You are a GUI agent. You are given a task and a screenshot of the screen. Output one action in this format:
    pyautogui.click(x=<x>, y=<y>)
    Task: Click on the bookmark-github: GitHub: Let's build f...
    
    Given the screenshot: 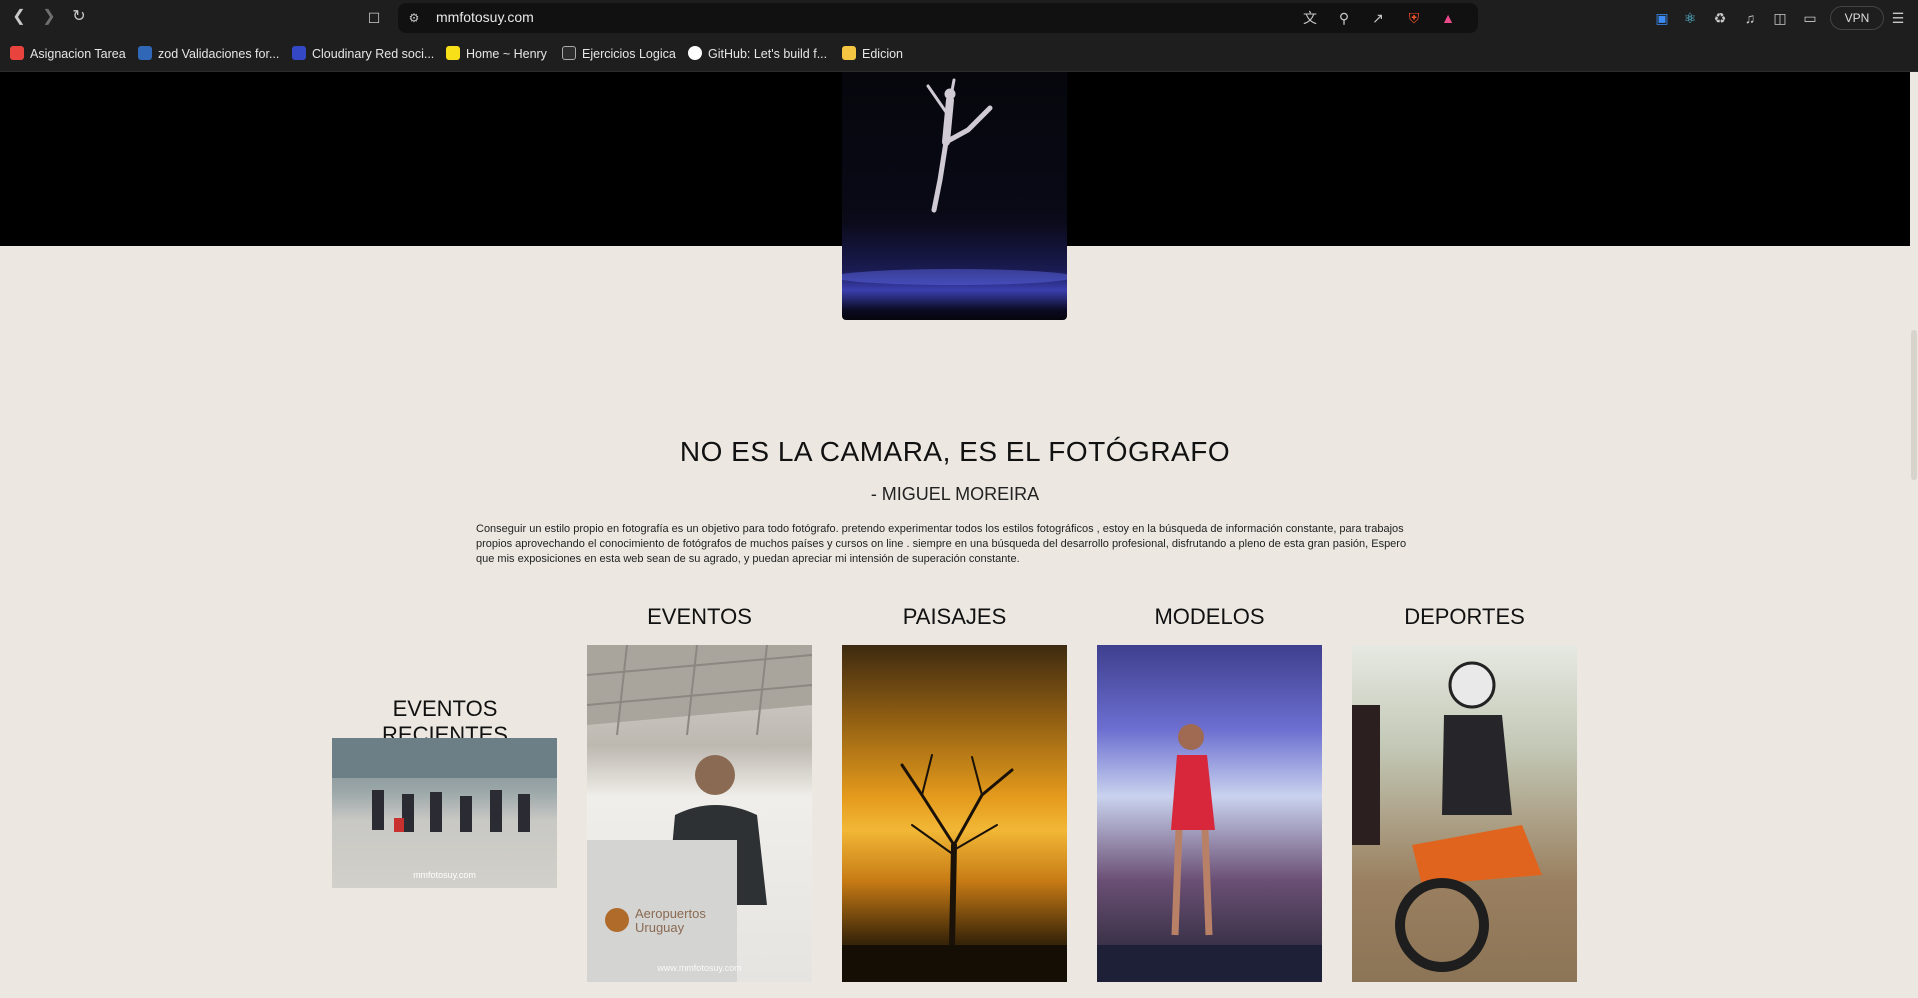 What is the action you would take?
    pyautogui.click(x=757, y=54)
    